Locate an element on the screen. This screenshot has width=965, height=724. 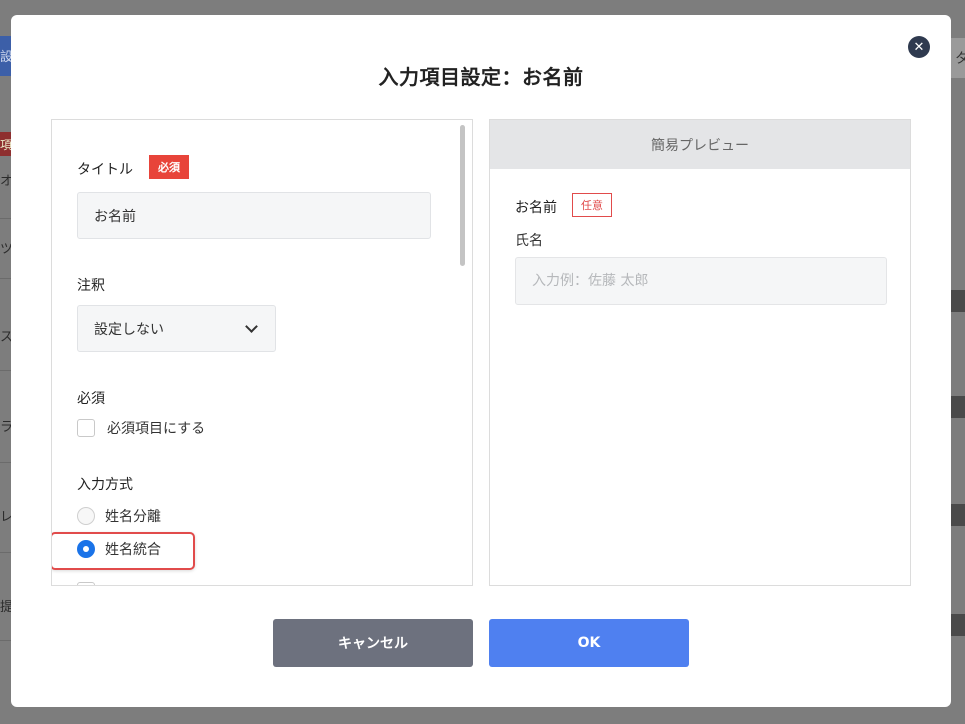
required-checkbox is located at coordinates (86, 428).